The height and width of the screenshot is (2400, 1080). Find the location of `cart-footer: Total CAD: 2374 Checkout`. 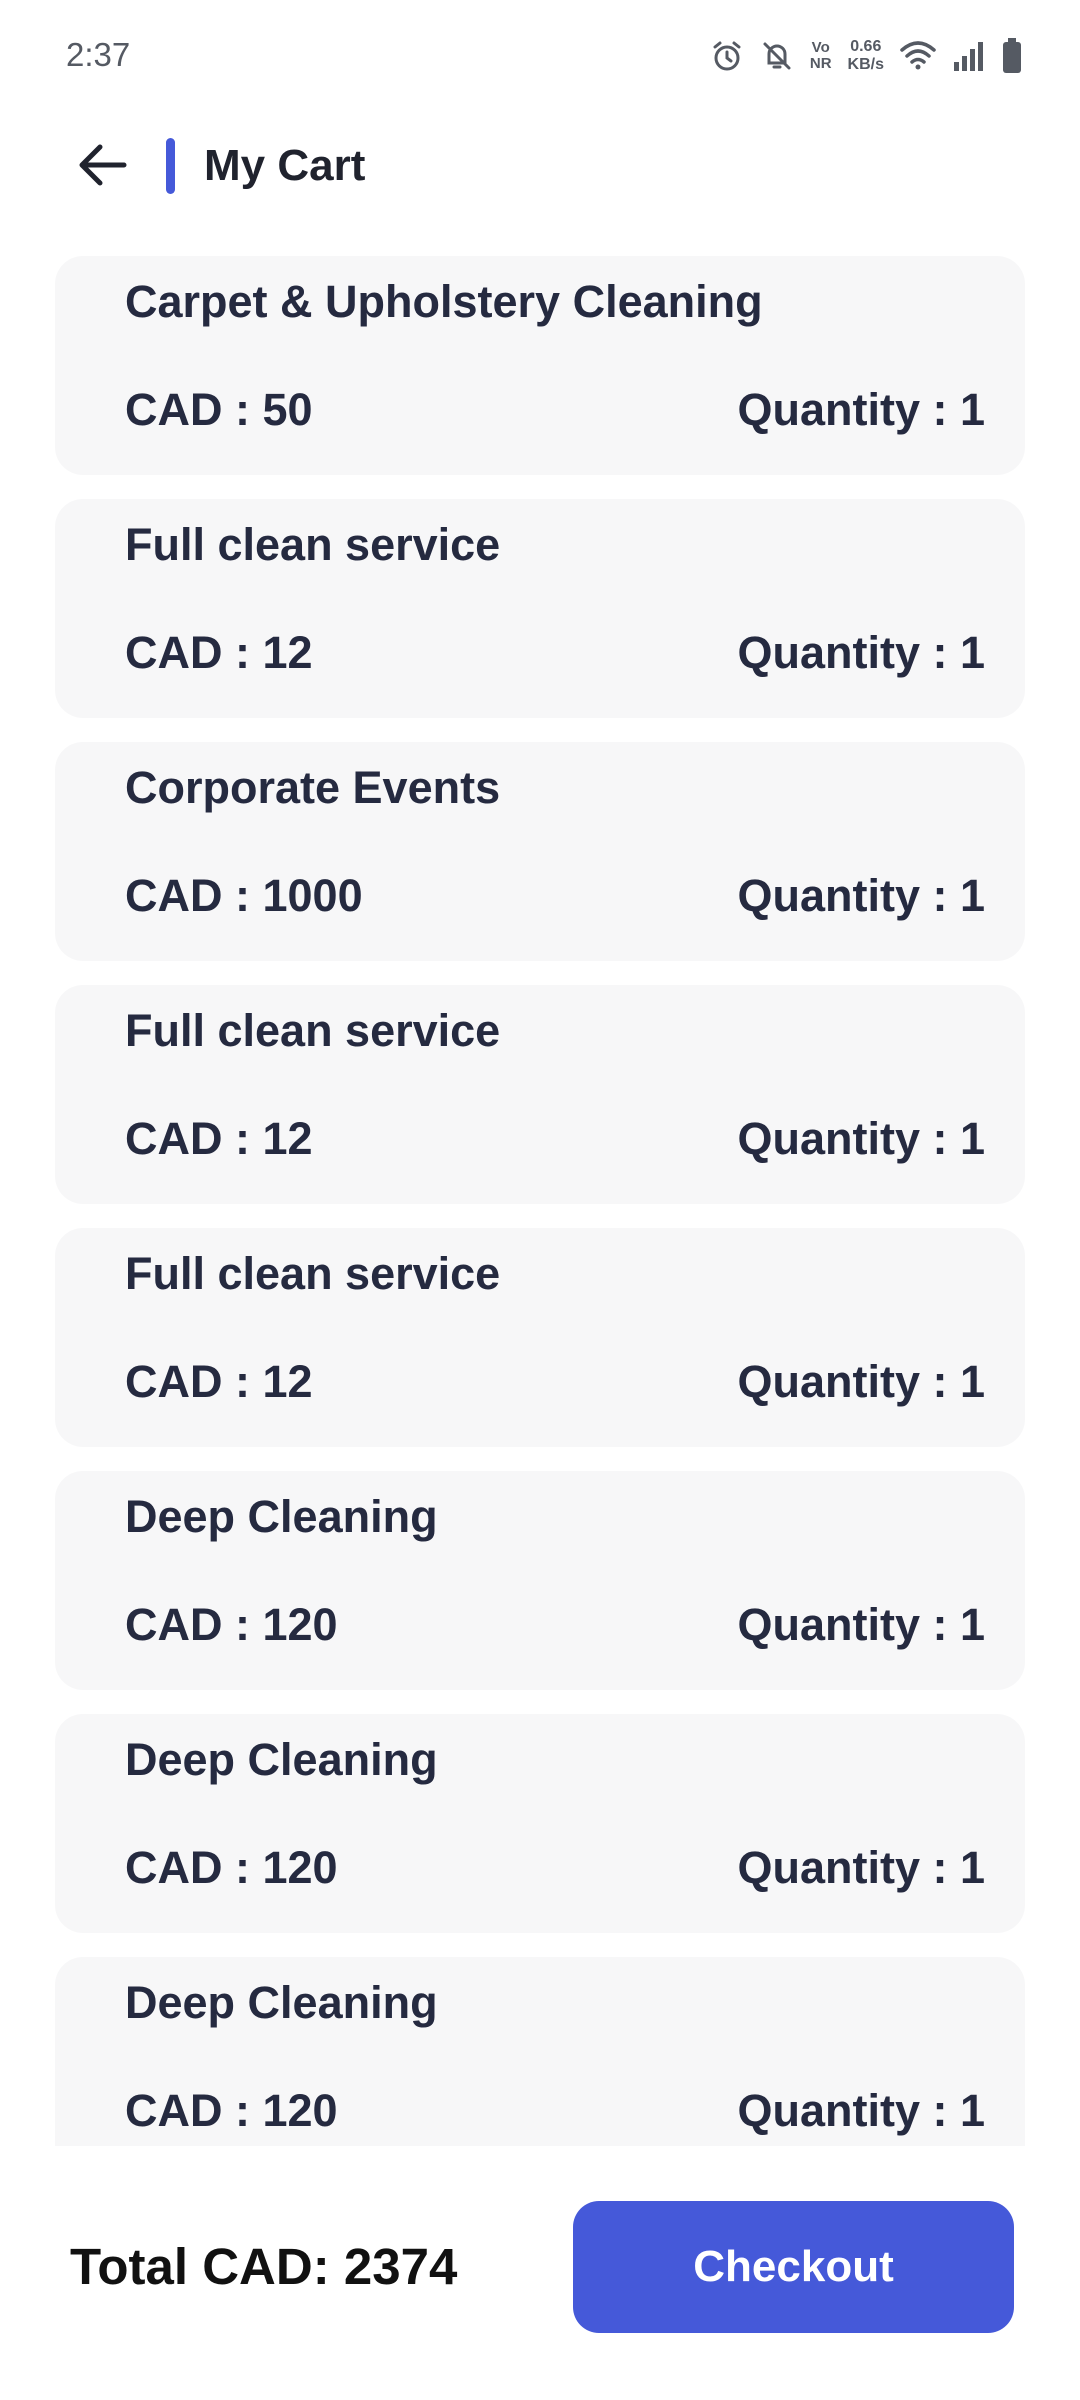

cart-footer: Total CAD: 2374 Checkout is located at coordinates (540, 2275).